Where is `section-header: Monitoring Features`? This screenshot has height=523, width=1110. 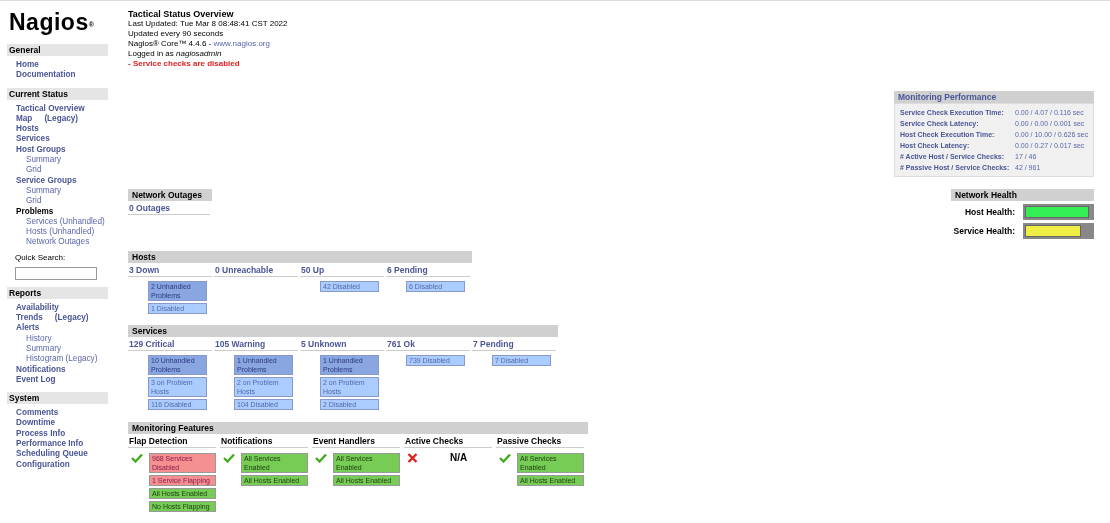 section-header: Monitoring Features is located at coordinates (358, 428).